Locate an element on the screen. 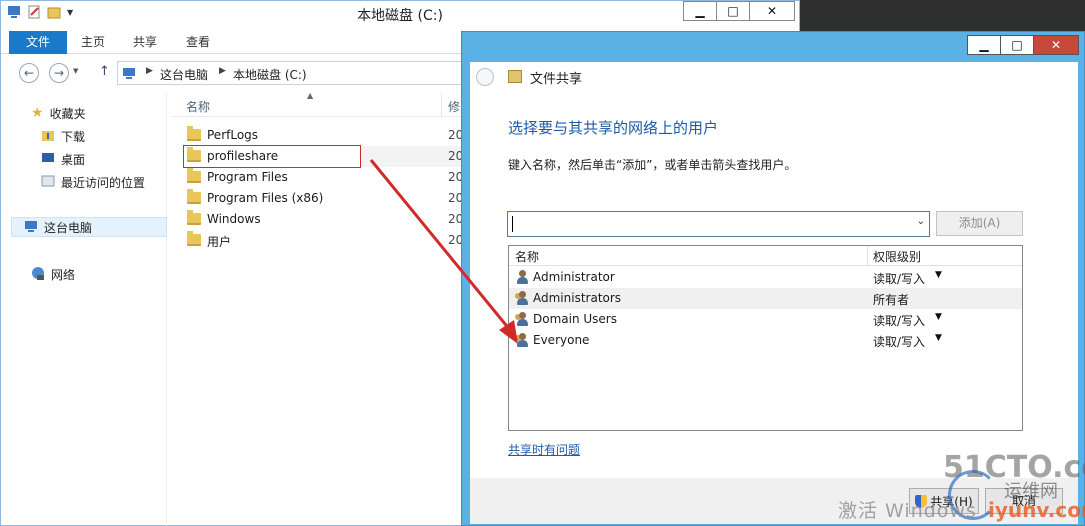 Image resolution: width=1085 pixels, height=526 pixels. nav-item-label: 网络 is located at coordinates (63, 274).